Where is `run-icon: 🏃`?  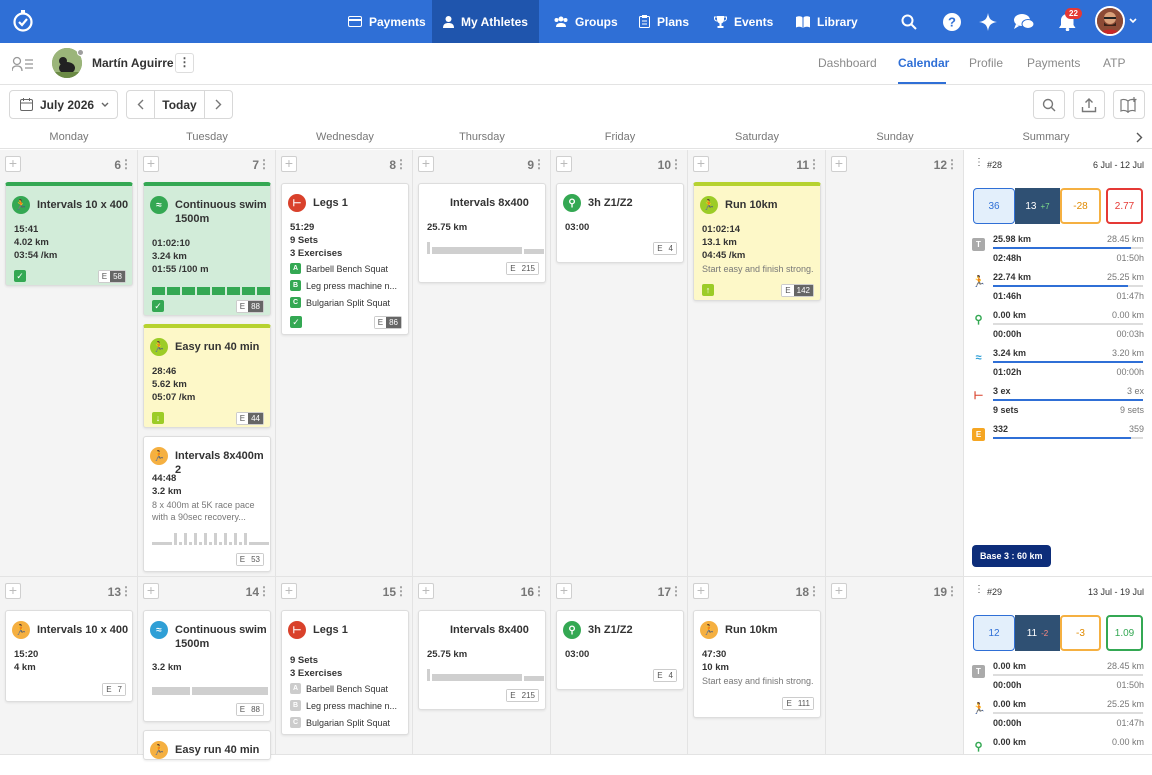 run-icon: 🏃 is located at coordinates (159, 347).